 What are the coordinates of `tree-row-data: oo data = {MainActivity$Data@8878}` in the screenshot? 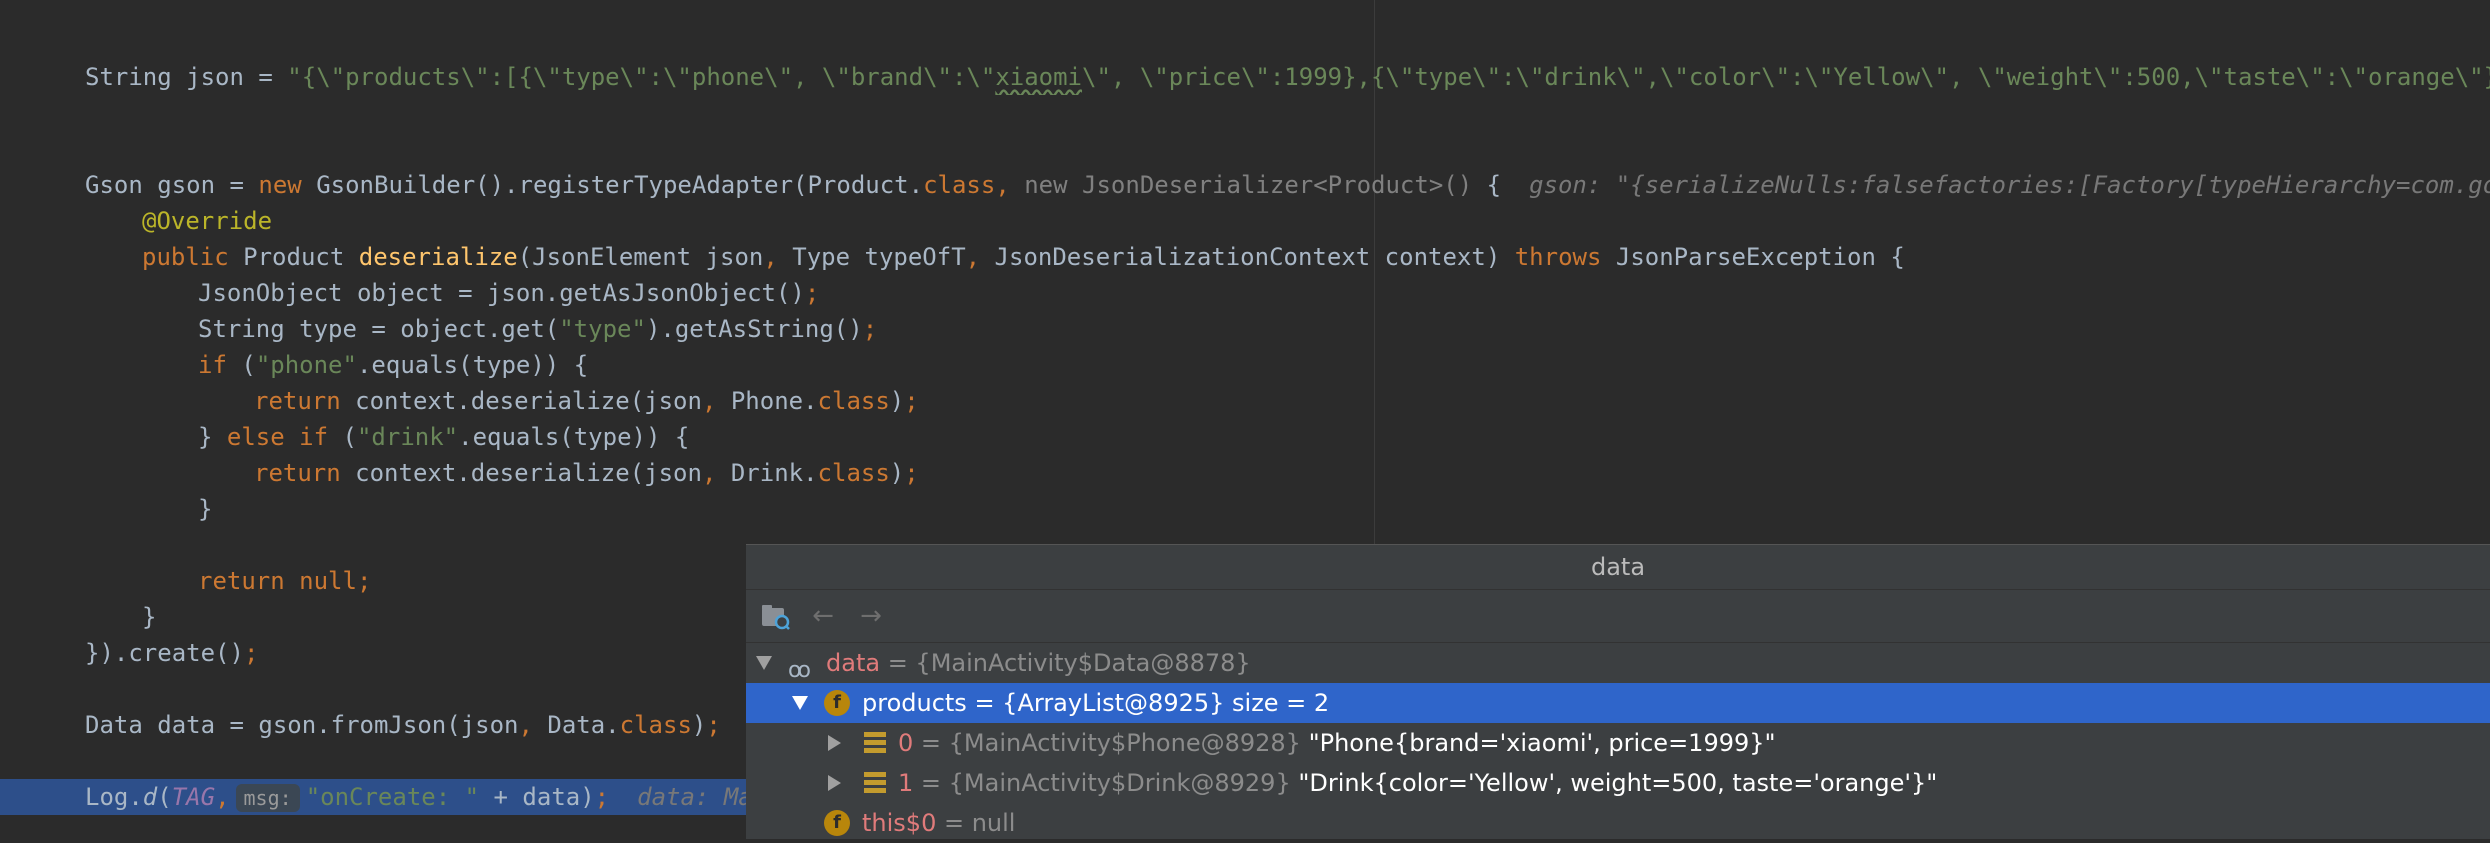 It's located at (1618, 663).